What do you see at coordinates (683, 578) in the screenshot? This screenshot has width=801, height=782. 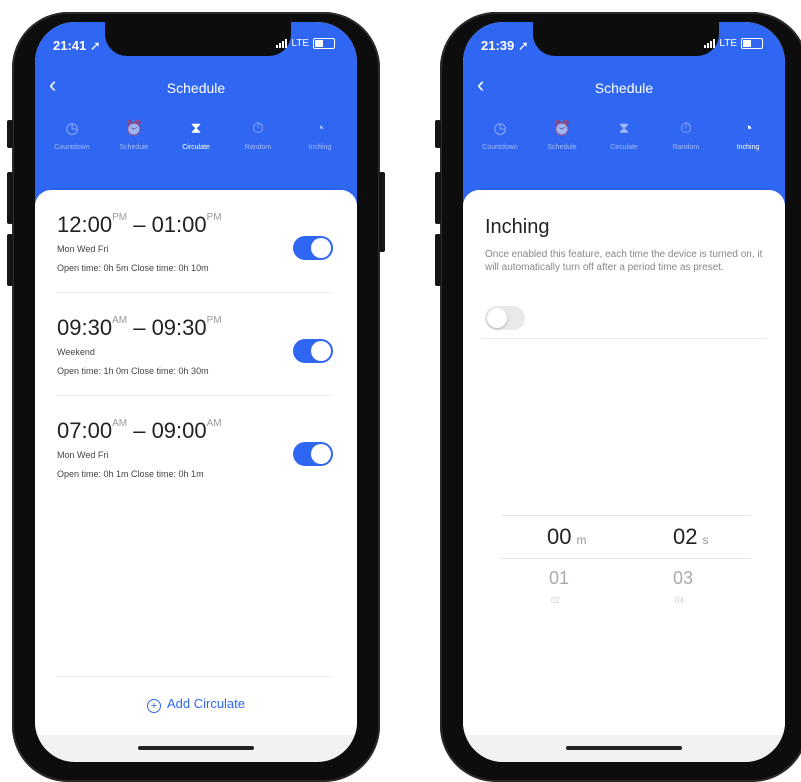 I see `seconds-next: 03` at bounding box center [683, 578].